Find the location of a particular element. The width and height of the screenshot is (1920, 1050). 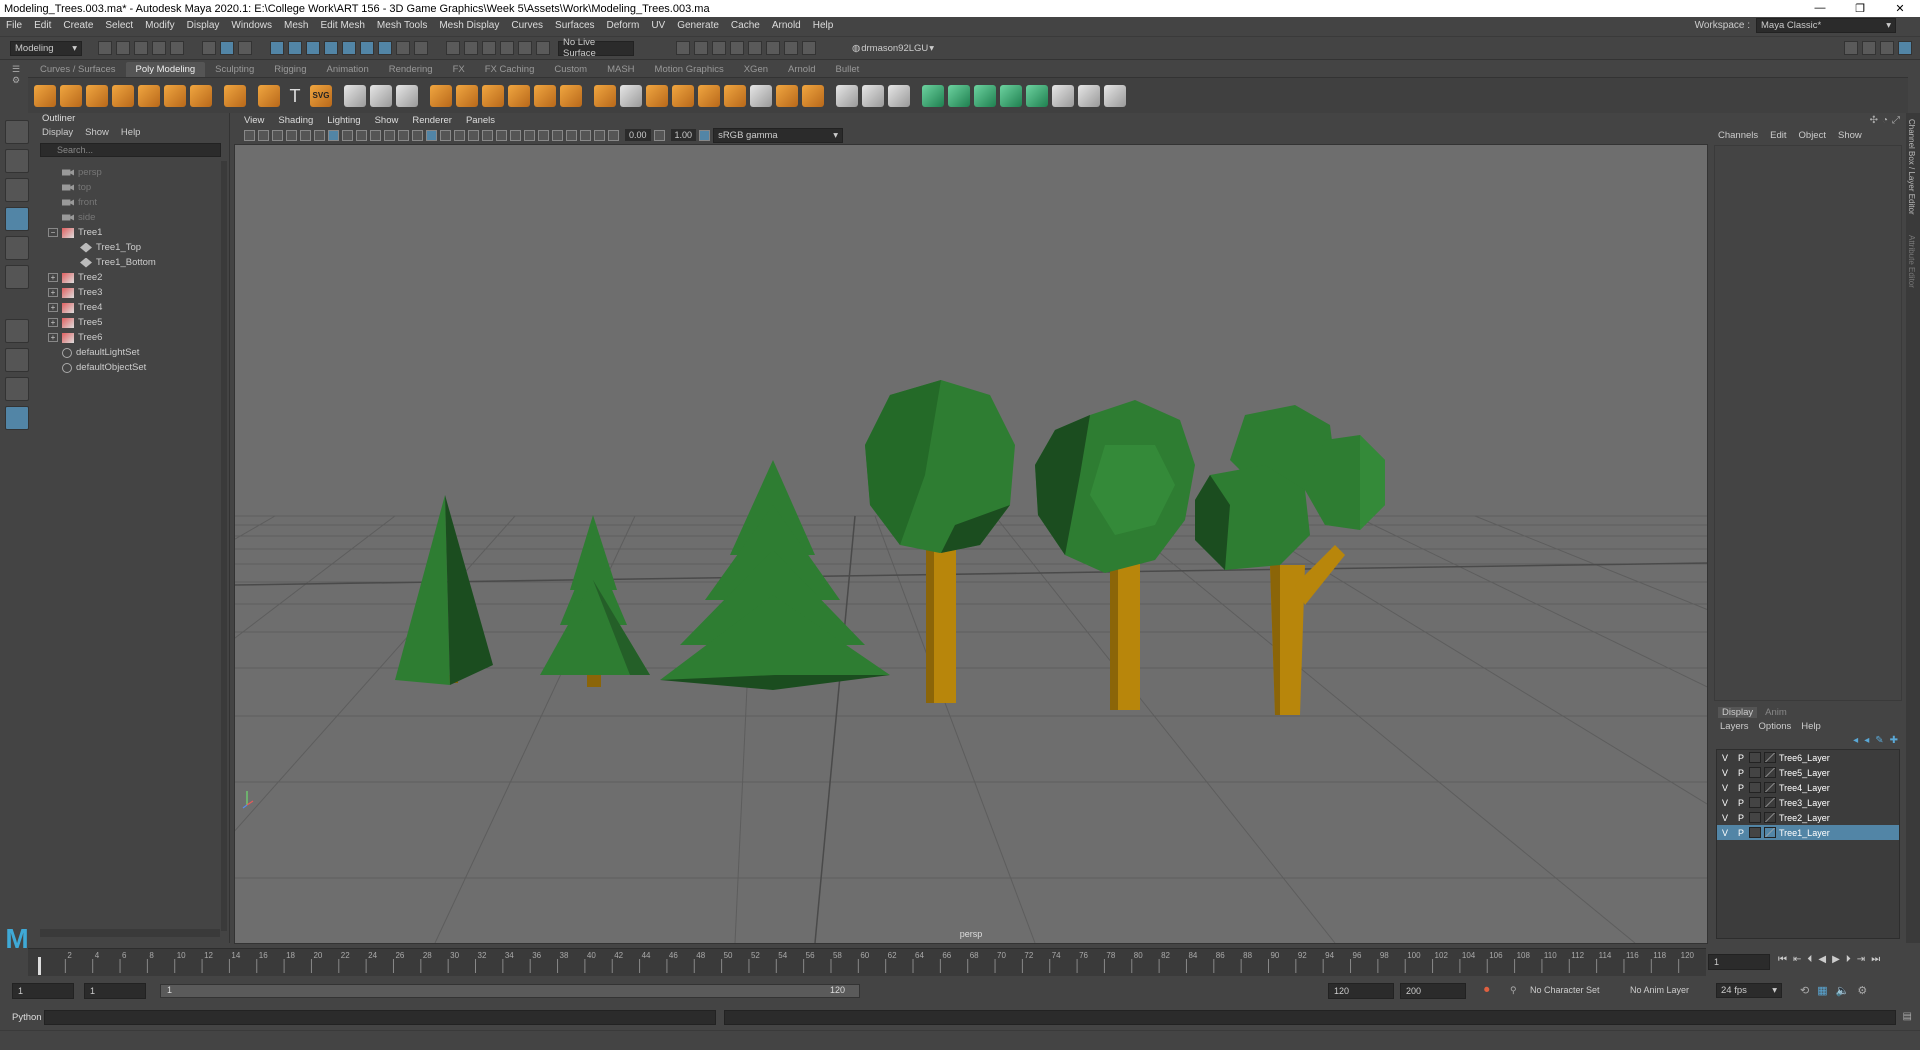

menu-help: Help is located at coordinates (823, 25).